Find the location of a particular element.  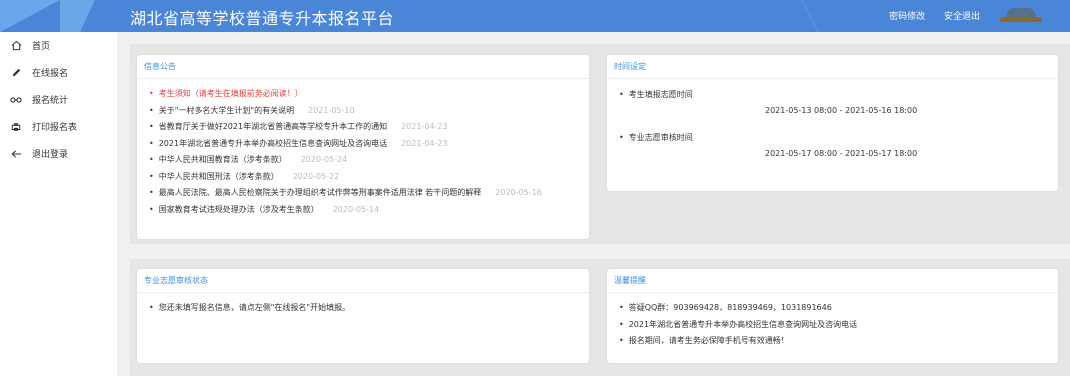

tip-item: 2021年湖北省普通专升本举办高校招生信息查询网址及咨询电话 is located at coordinates (838, 325).